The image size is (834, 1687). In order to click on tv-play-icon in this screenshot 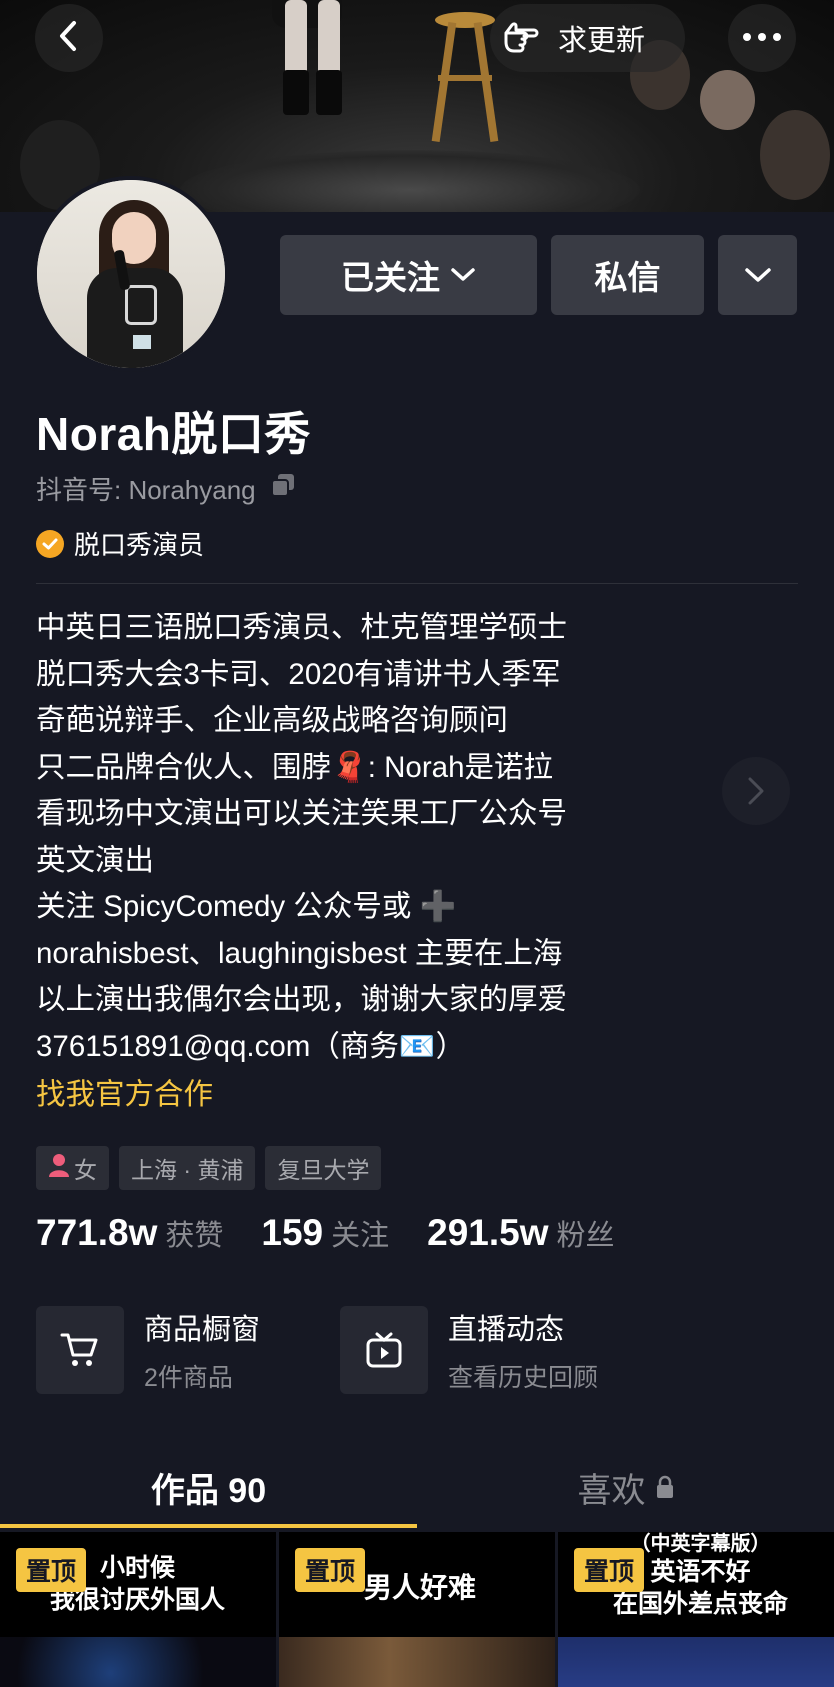, I will do `click(384, 1350)`.